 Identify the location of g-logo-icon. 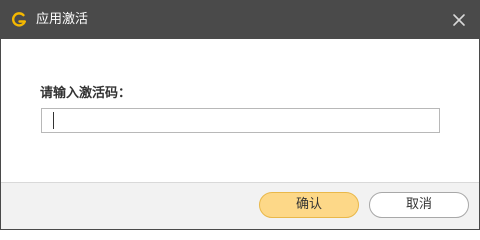
(19, 19).